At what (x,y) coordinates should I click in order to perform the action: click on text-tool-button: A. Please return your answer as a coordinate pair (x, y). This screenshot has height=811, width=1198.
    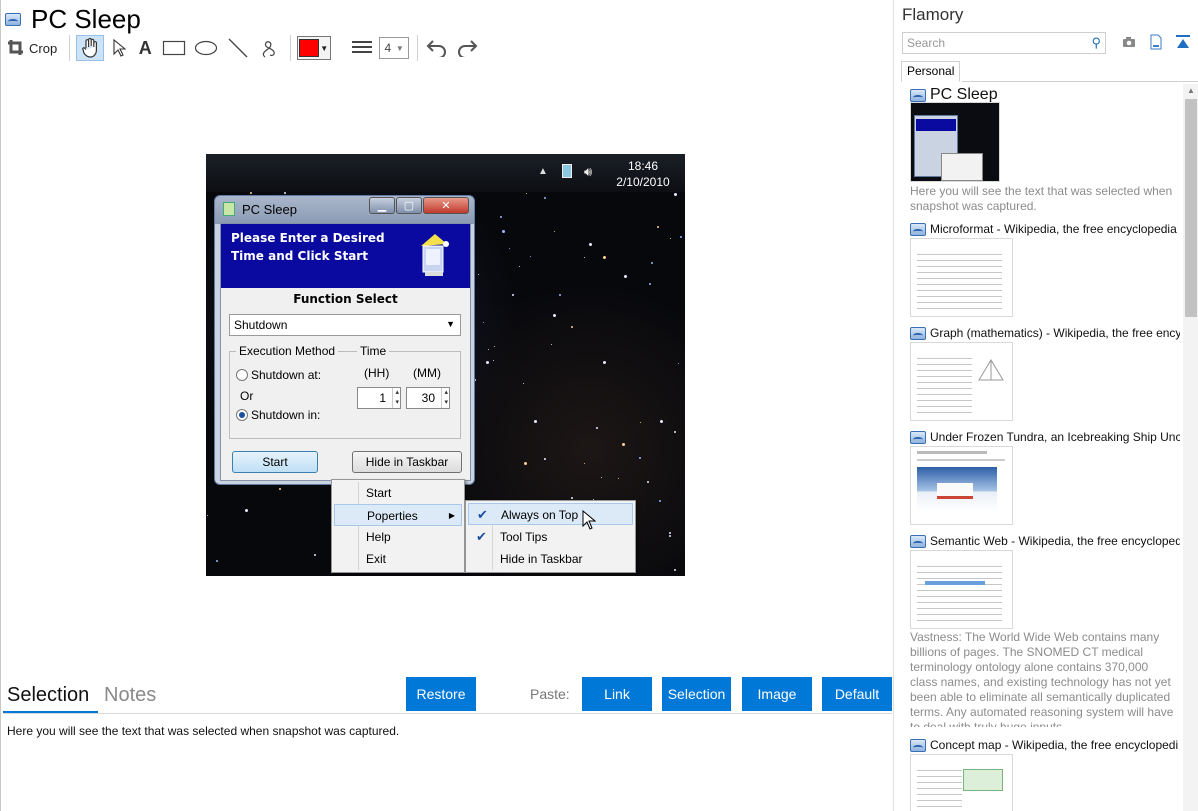
    Looking at the image, I should click on (145, 48).